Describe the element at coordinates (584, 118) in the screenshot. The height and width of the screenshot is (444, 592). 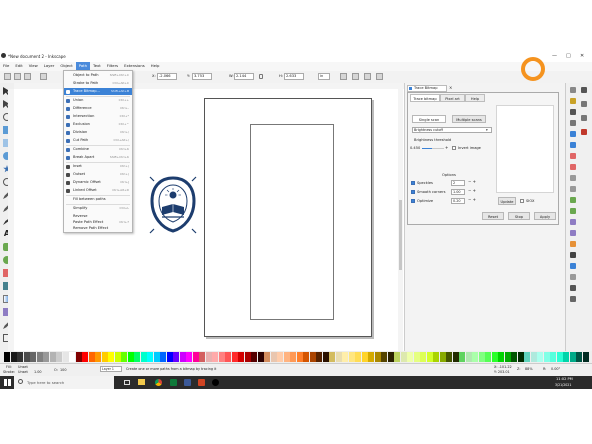
I see `snap-nodes-icon` at that location.